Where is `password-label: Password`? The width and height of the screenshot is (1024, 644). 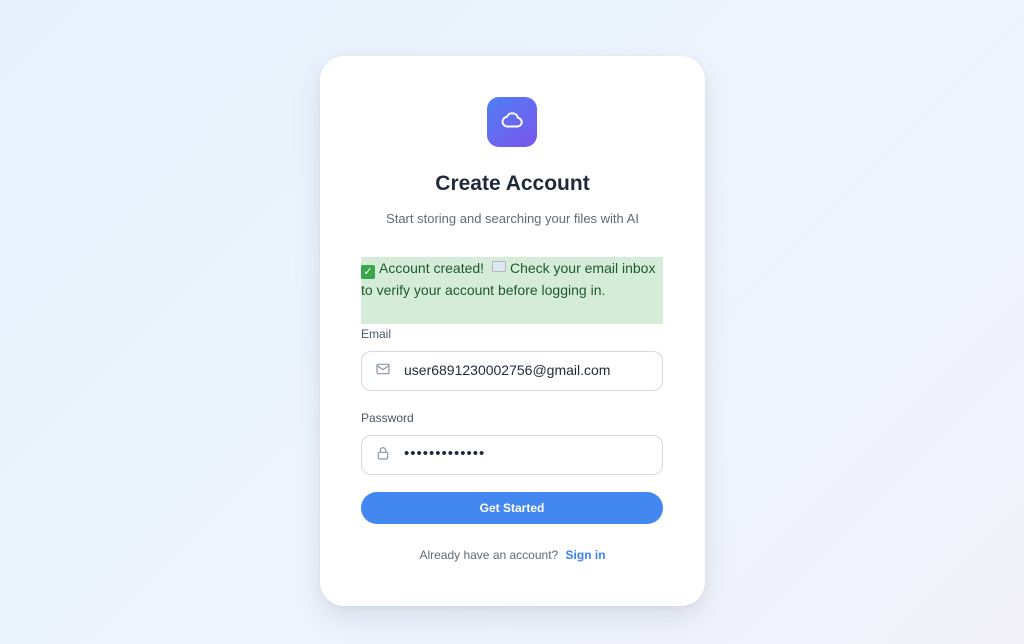
password-label: Password is located at coordinates (387, 418).